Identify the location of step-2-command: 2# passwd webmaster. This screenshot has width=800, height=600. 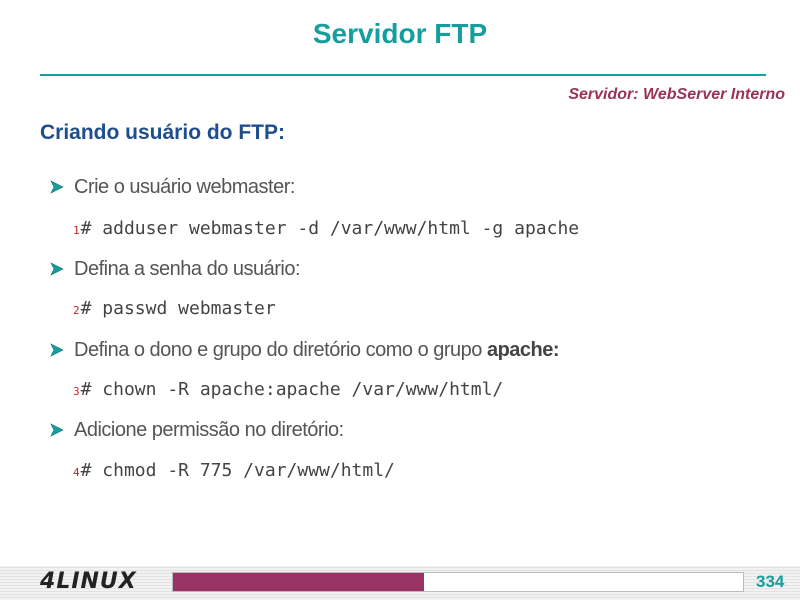
(174, 308).